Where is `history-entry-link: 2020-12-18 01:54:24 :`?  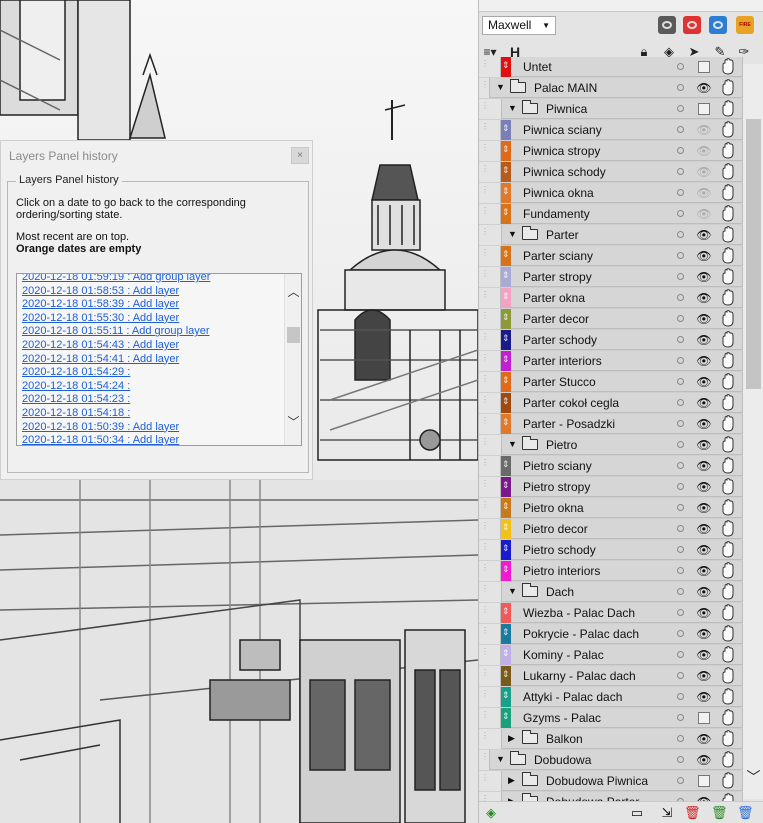
history-entry-link: 2020-12-18 01:54:24 : is located at coordinates (152, 387).